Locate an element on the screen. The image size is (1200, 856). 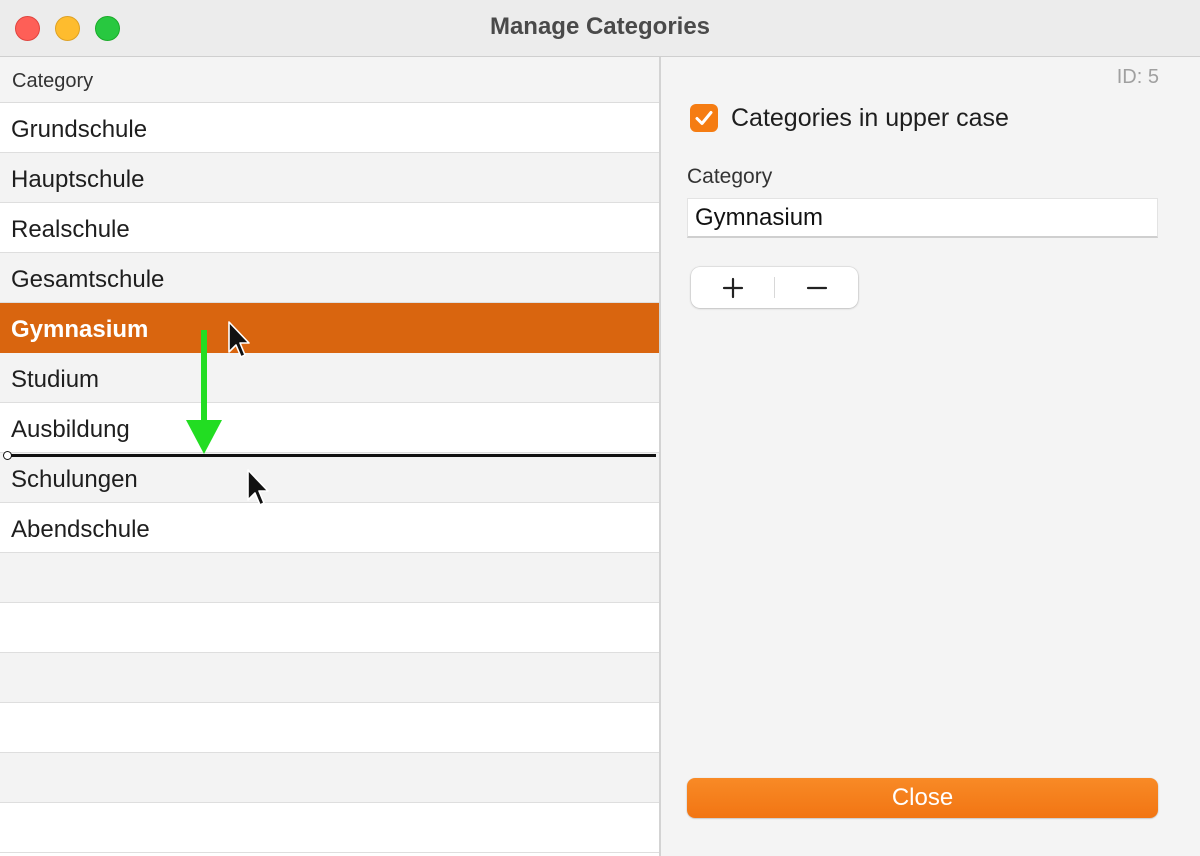
id-label: ID: 5 is located at coordinates (1137, 77).